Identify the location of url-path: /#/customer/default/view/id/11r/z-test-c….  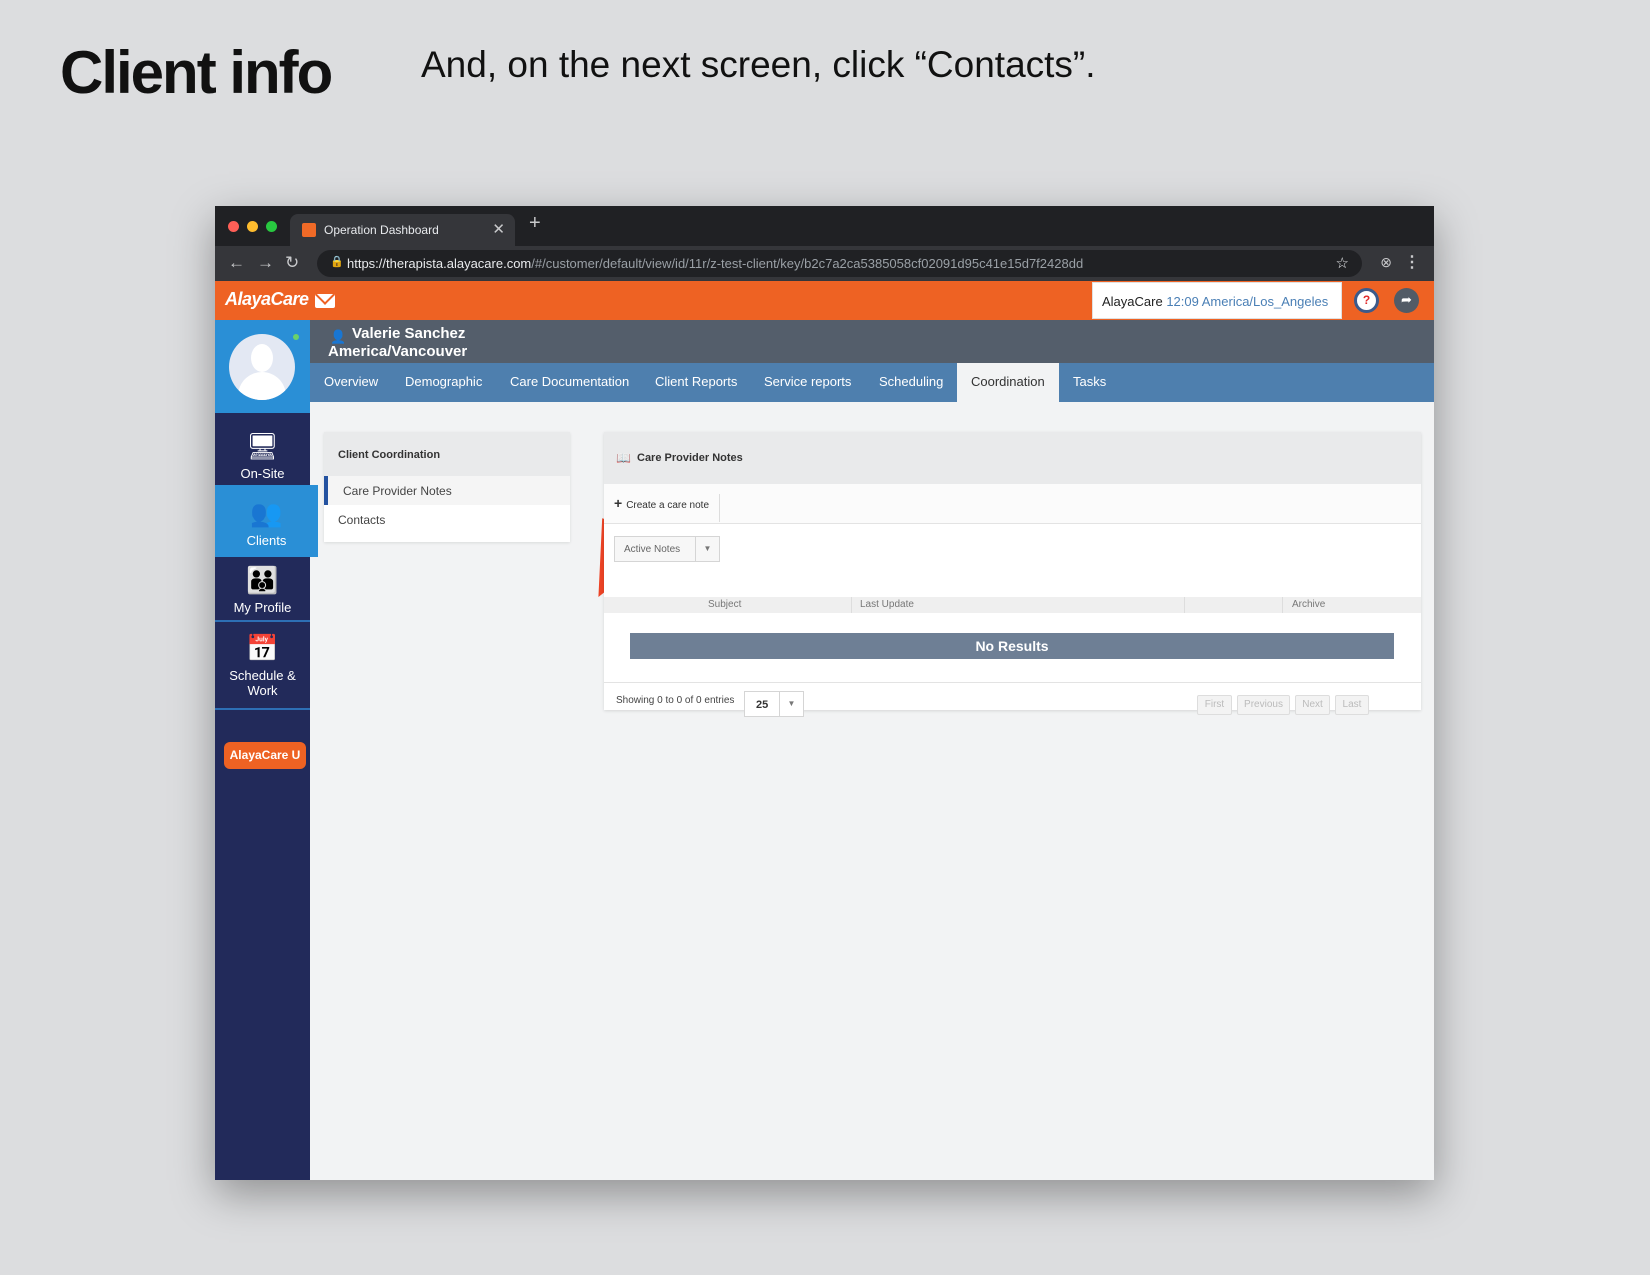
(807, 263).